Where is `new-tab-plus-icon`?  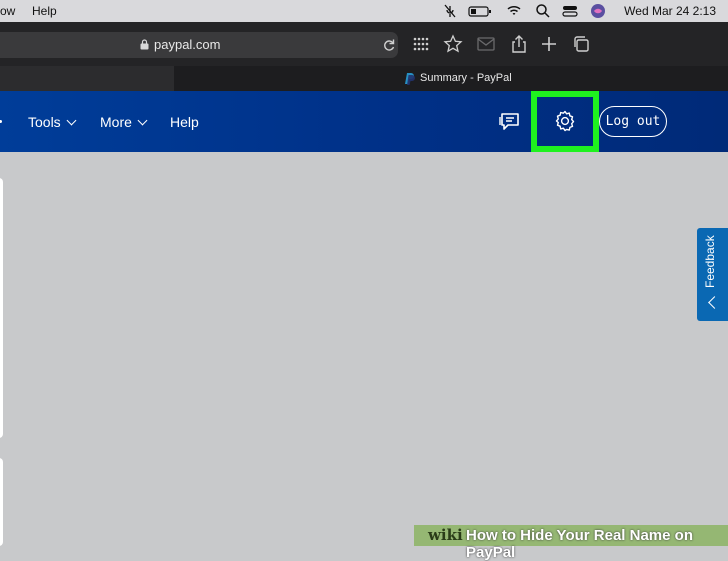 new-tab-plus-icon is located at coordinates (549, 44).